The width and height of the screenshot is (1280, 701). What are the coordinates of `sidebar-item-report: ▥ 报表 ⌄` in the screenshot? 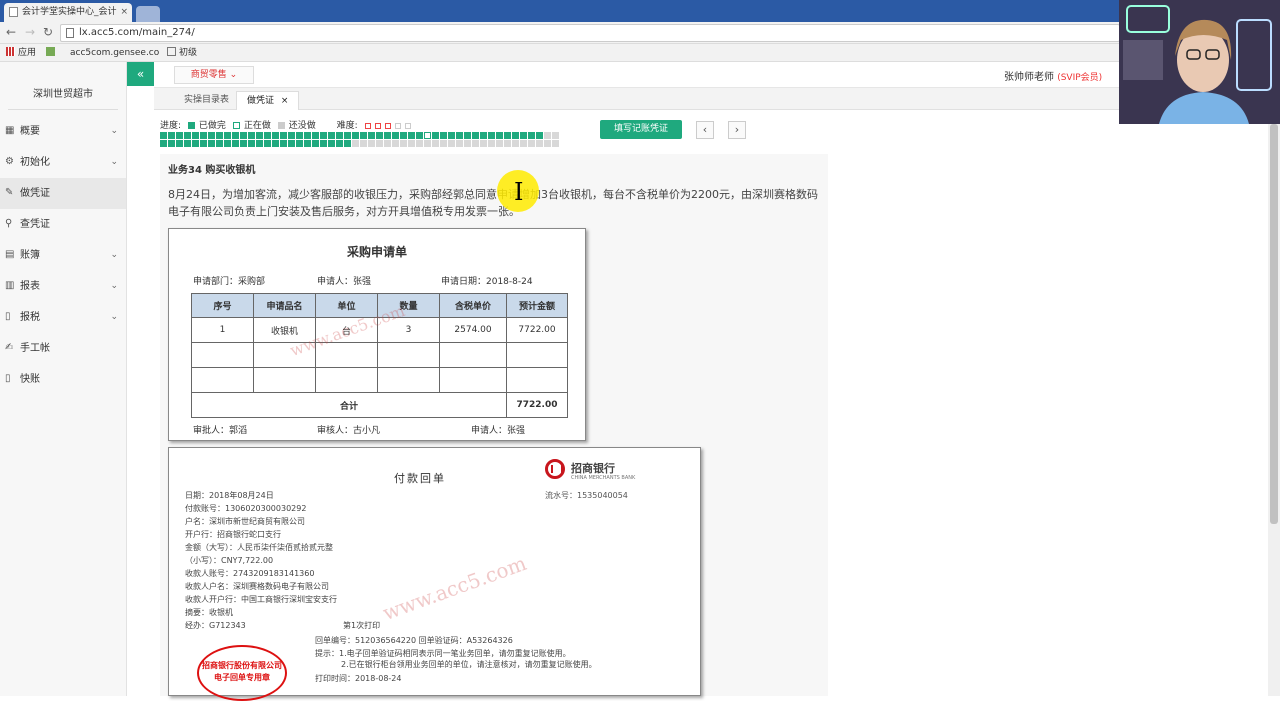 It's located at (63, 286).